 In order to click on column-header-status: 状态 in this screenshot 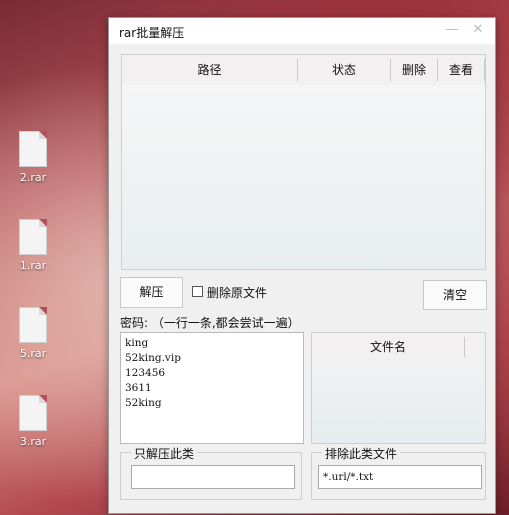, I will do `click(344, 70)`.